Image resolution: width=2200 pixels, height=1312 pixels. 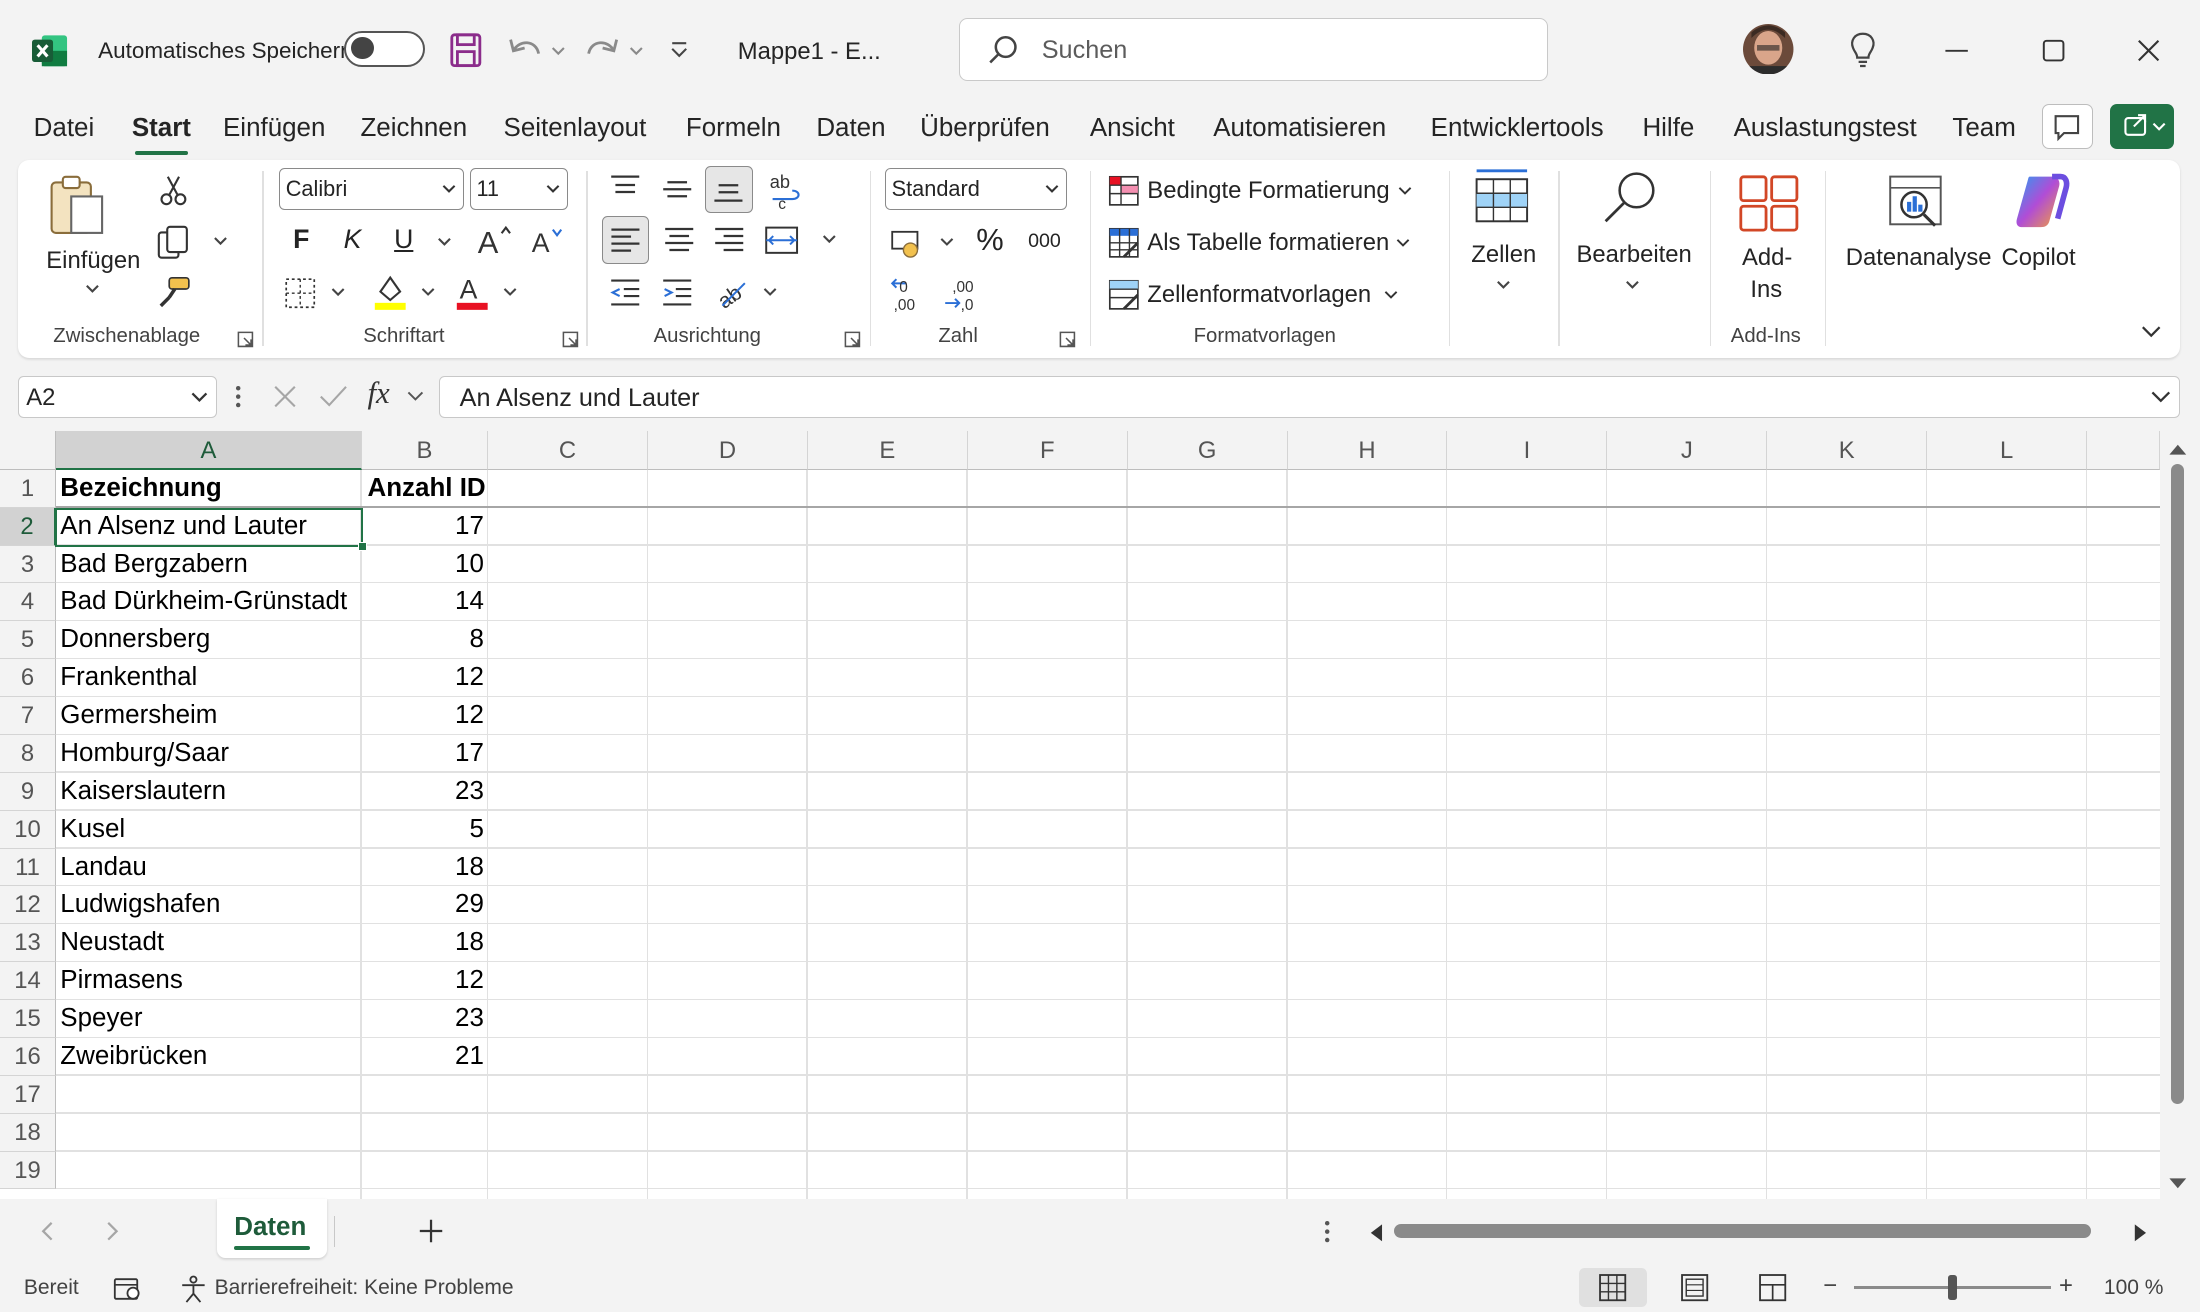 What do you see at coordinates (550, 241) in the screenshot?
I see `decrease-font-icon: A` at bounding box center [550, 241].